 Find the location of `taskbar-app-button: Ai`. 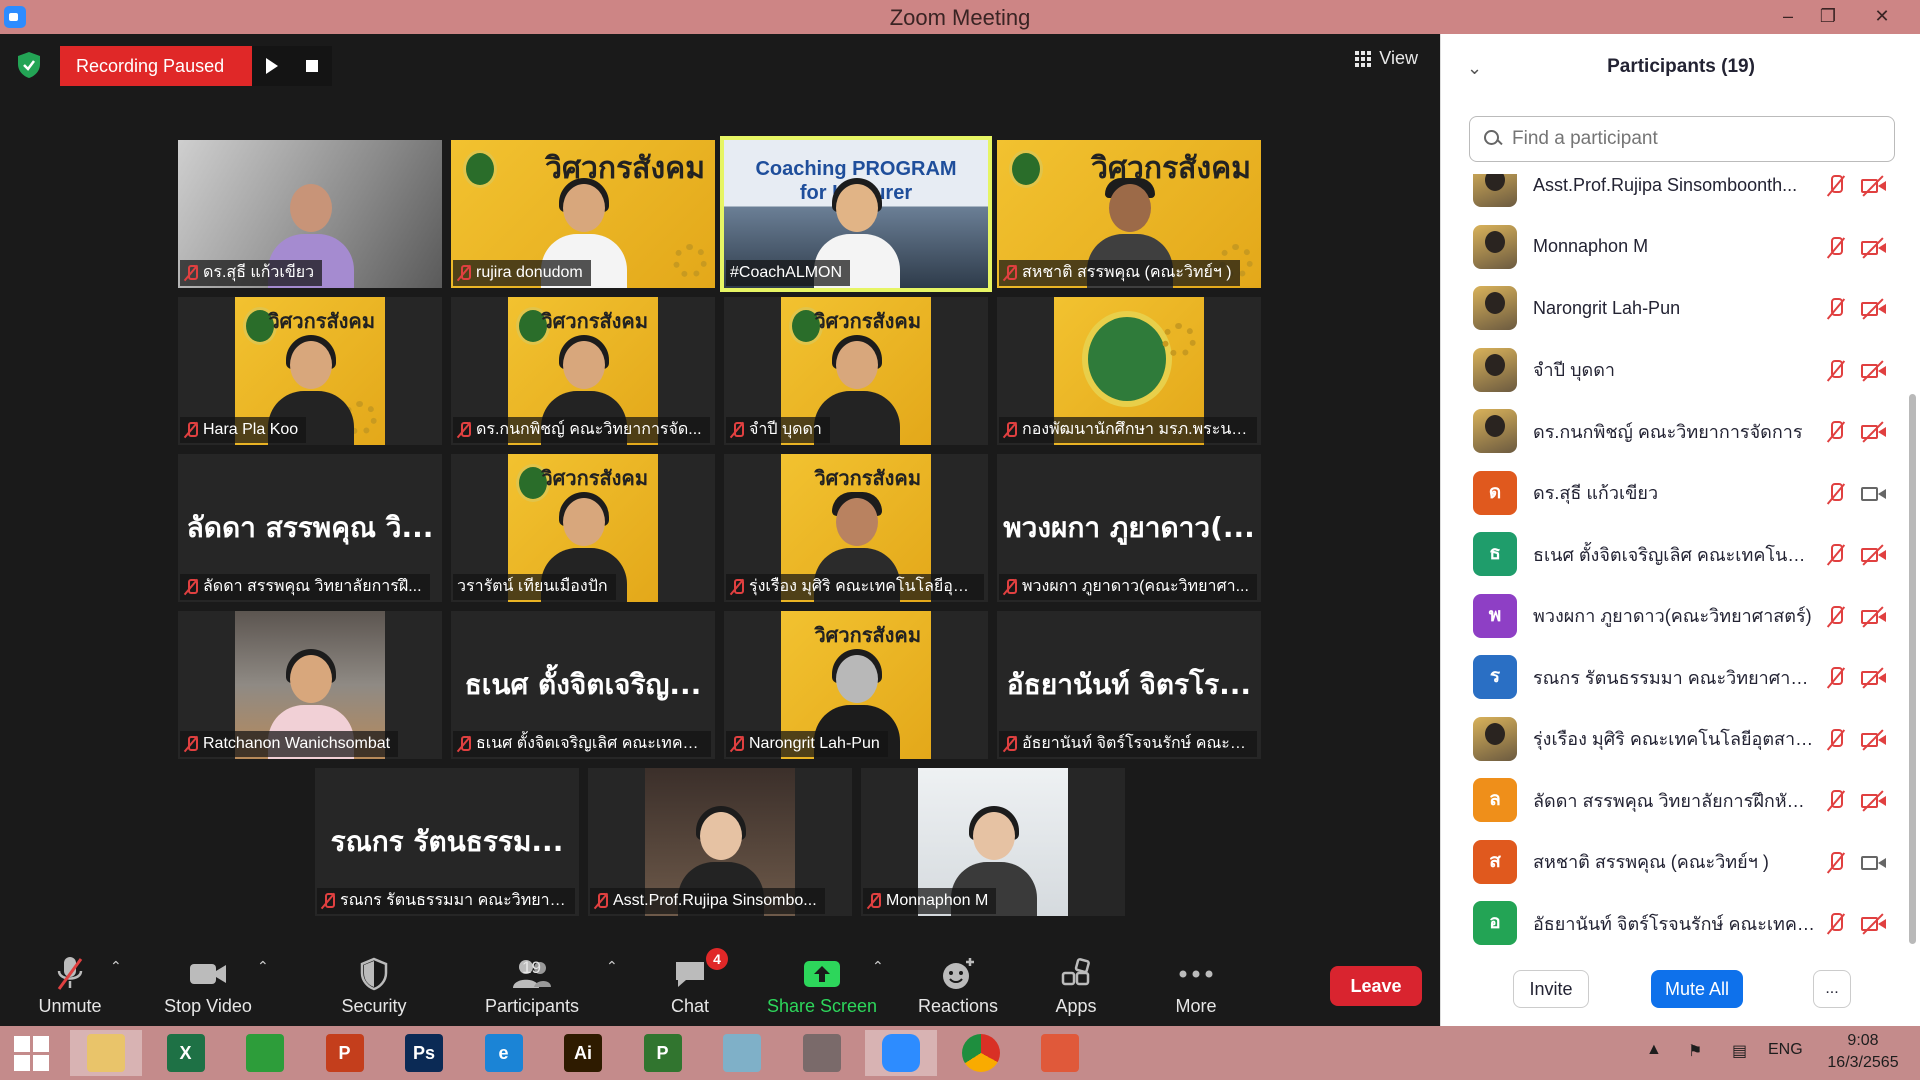

taskbar-app-button: Ai is located at coordinates (583, 1053).